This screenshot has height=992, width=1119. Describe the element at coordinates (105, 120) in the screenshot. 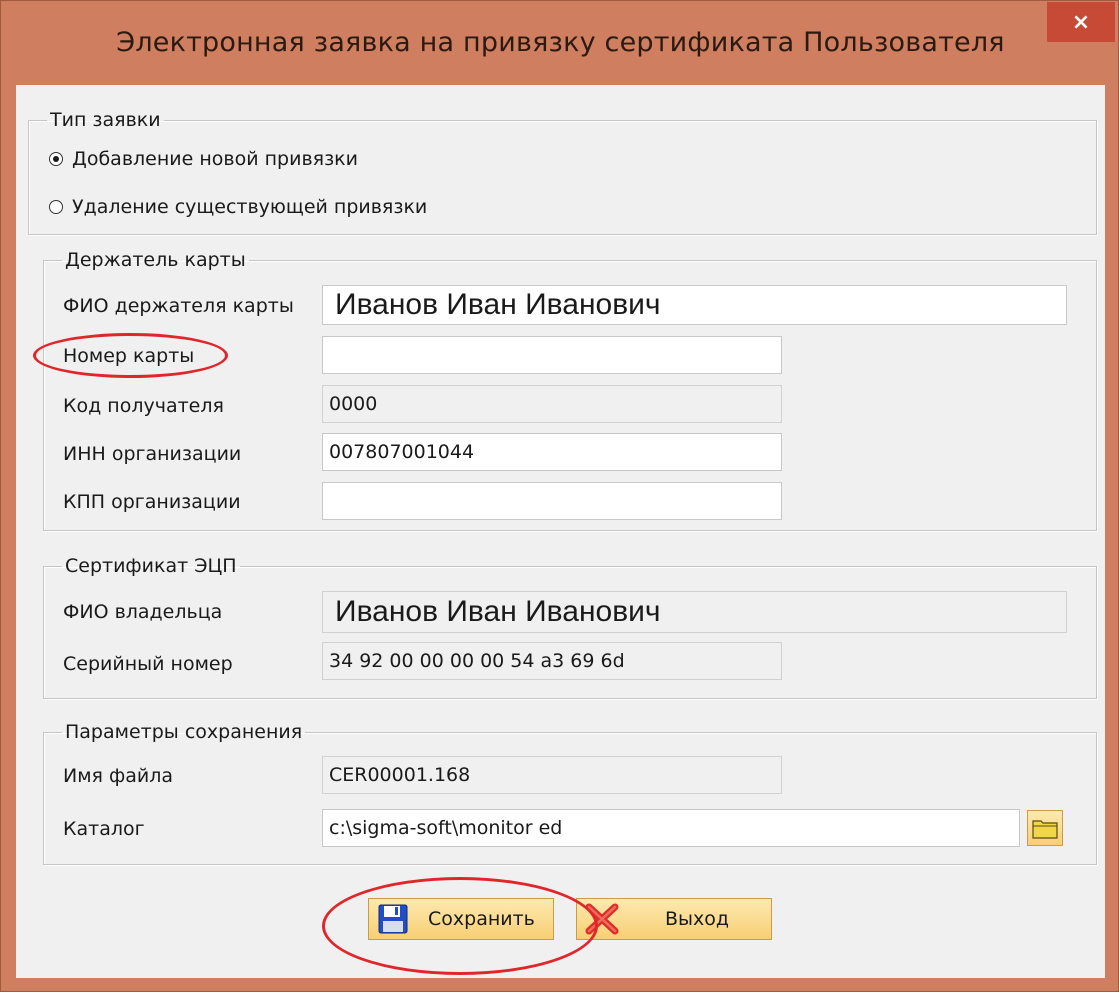

I see `request-type-legend: Тип заявки` at that location.